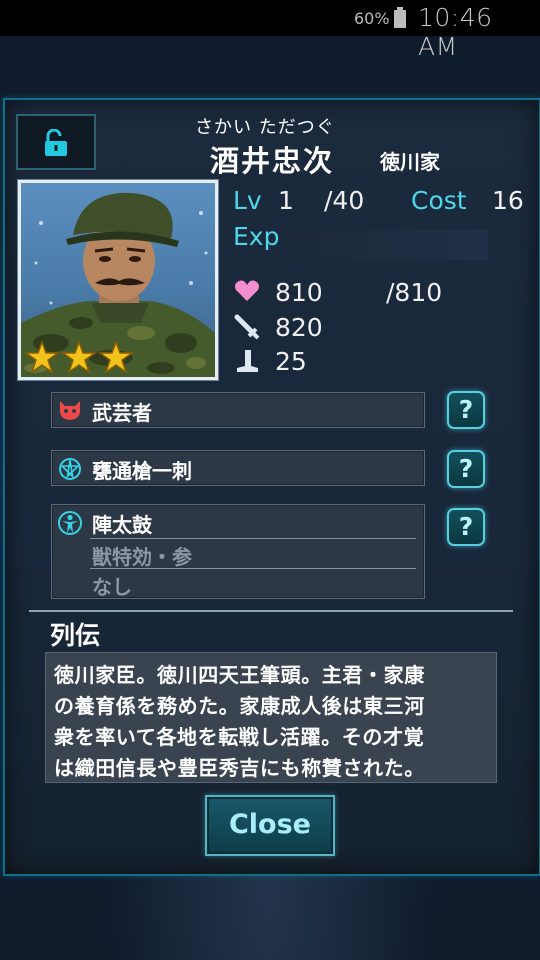 The image size is (540, 960). What do you see at coordinates (372, 18) in the screenshot?
I see `battery-percentage: 60%` at bounding box center [372, 18].